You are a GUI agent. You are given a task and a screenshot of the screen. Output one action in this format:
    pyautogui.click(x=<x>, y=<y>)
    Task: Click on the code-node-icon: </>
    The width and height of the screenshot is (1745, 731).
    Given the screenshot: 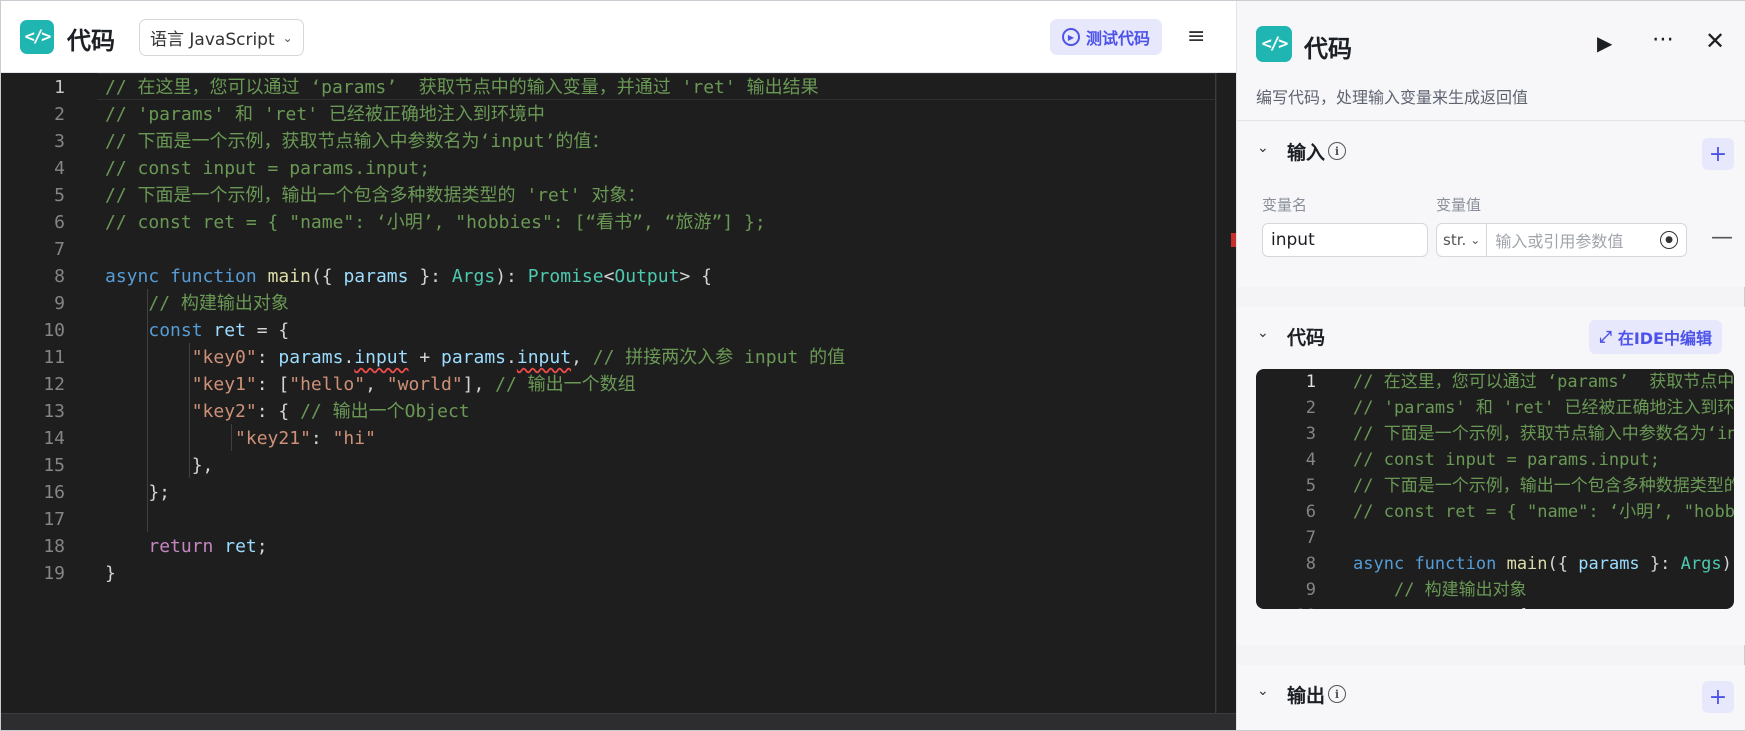 What is the action you would take?
    pyautogui.click(x=1274, y=44)
    